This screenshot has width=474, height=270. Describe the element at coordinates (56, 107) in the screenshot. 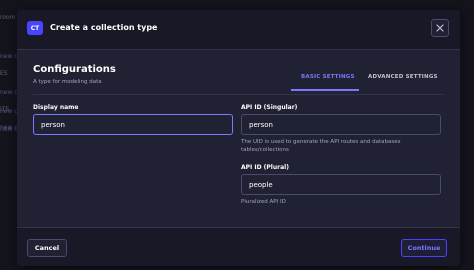

I see `display-name-label: Display name` at that location.